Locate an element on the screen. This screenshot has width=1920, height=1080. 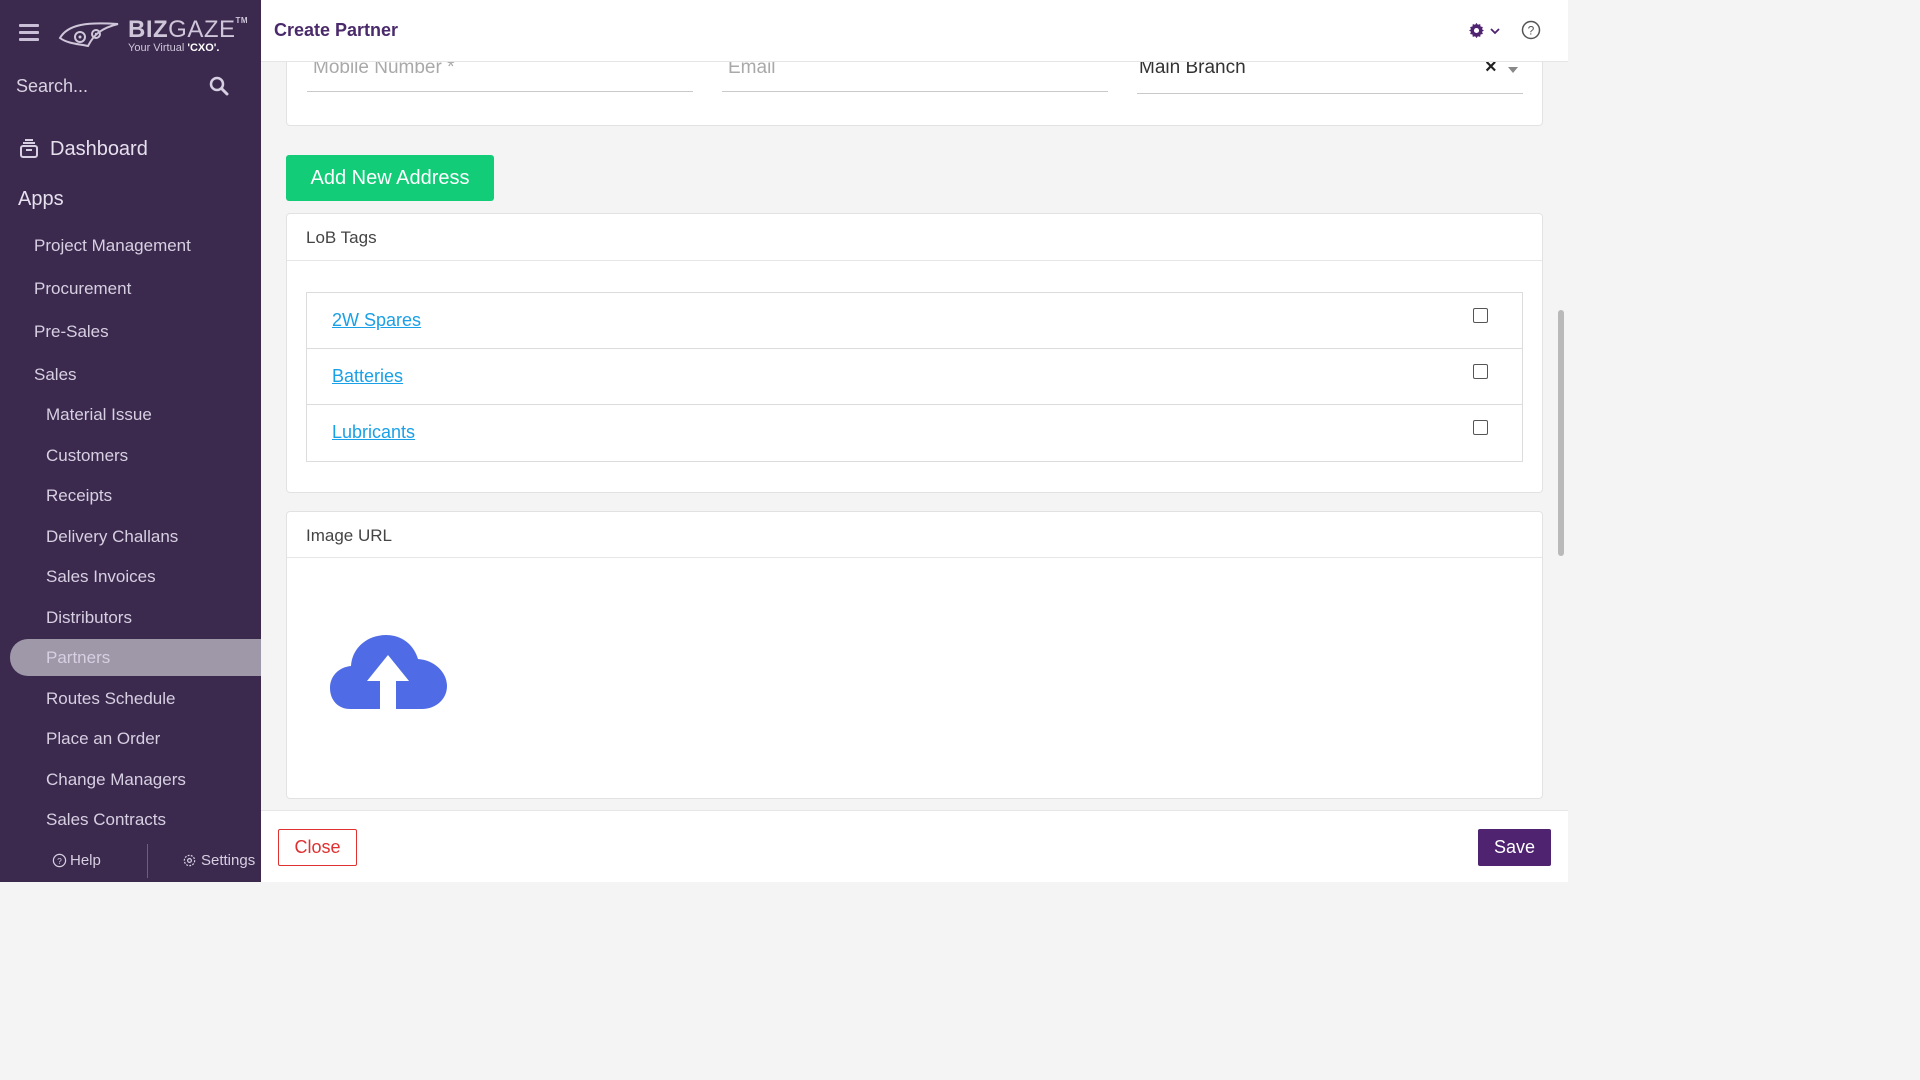
bizgaze-logo: BIZGAZETM Your Virtual 'CXO'. is located at coordinates (153, 34).